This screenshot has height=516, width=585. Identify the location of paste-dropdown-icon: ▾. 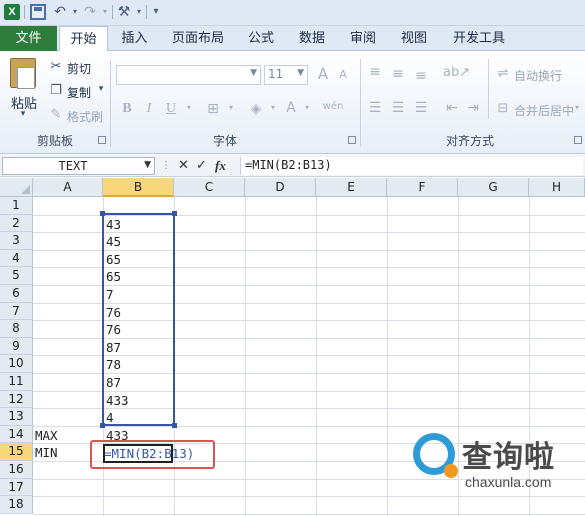
(23, 114).